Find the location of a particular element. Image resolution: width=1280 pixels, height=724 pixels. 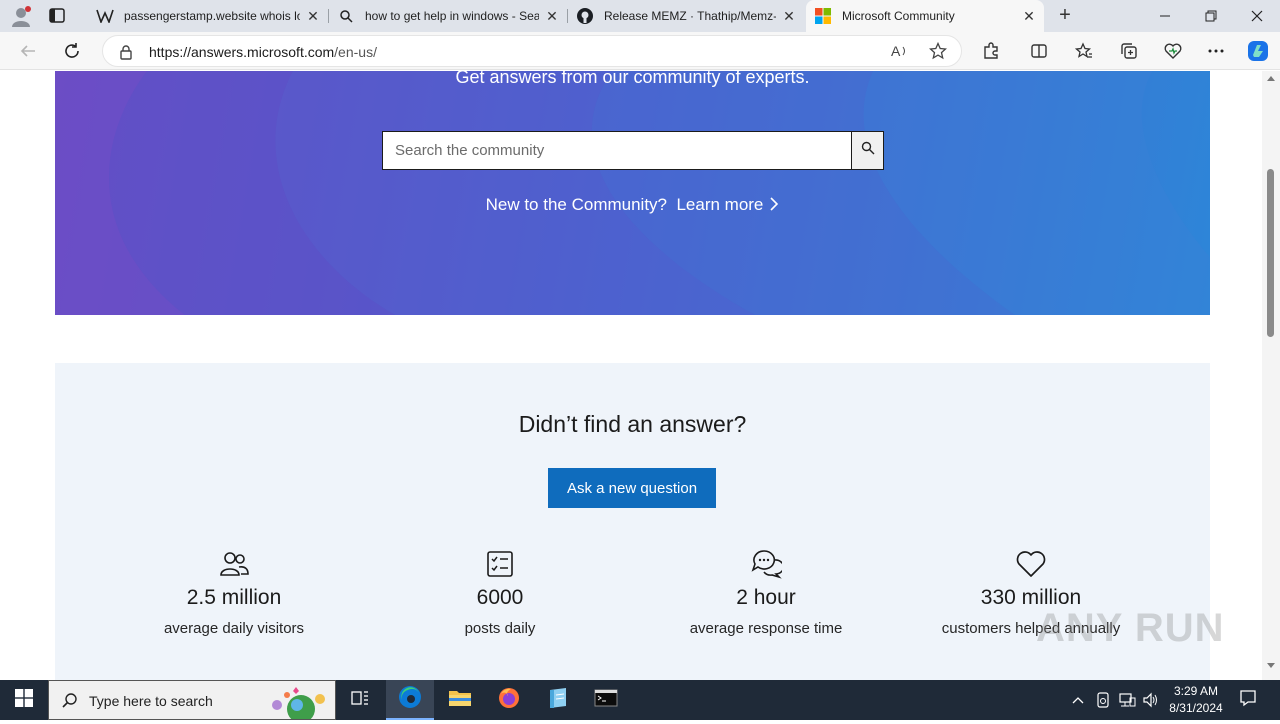

start-button is located at coordinates (24, 700).